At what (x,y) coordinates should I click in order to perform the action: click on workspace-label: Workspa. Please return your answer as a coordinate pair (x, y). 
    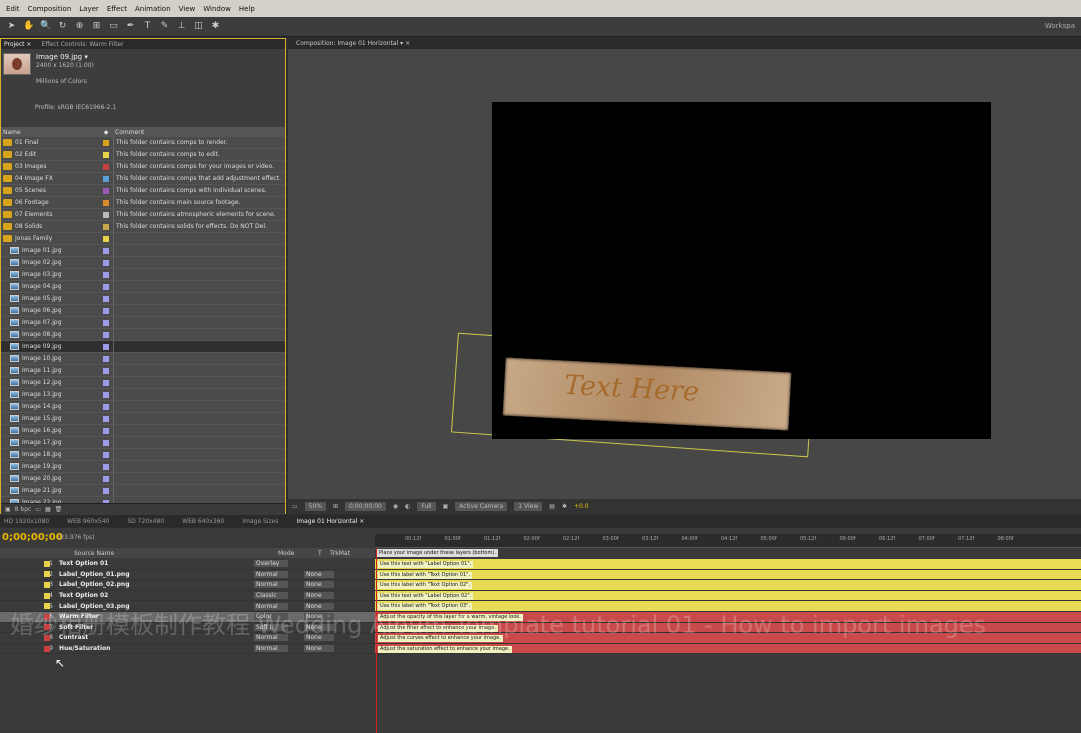
    Looking at the image, I should click on (1060, 26).